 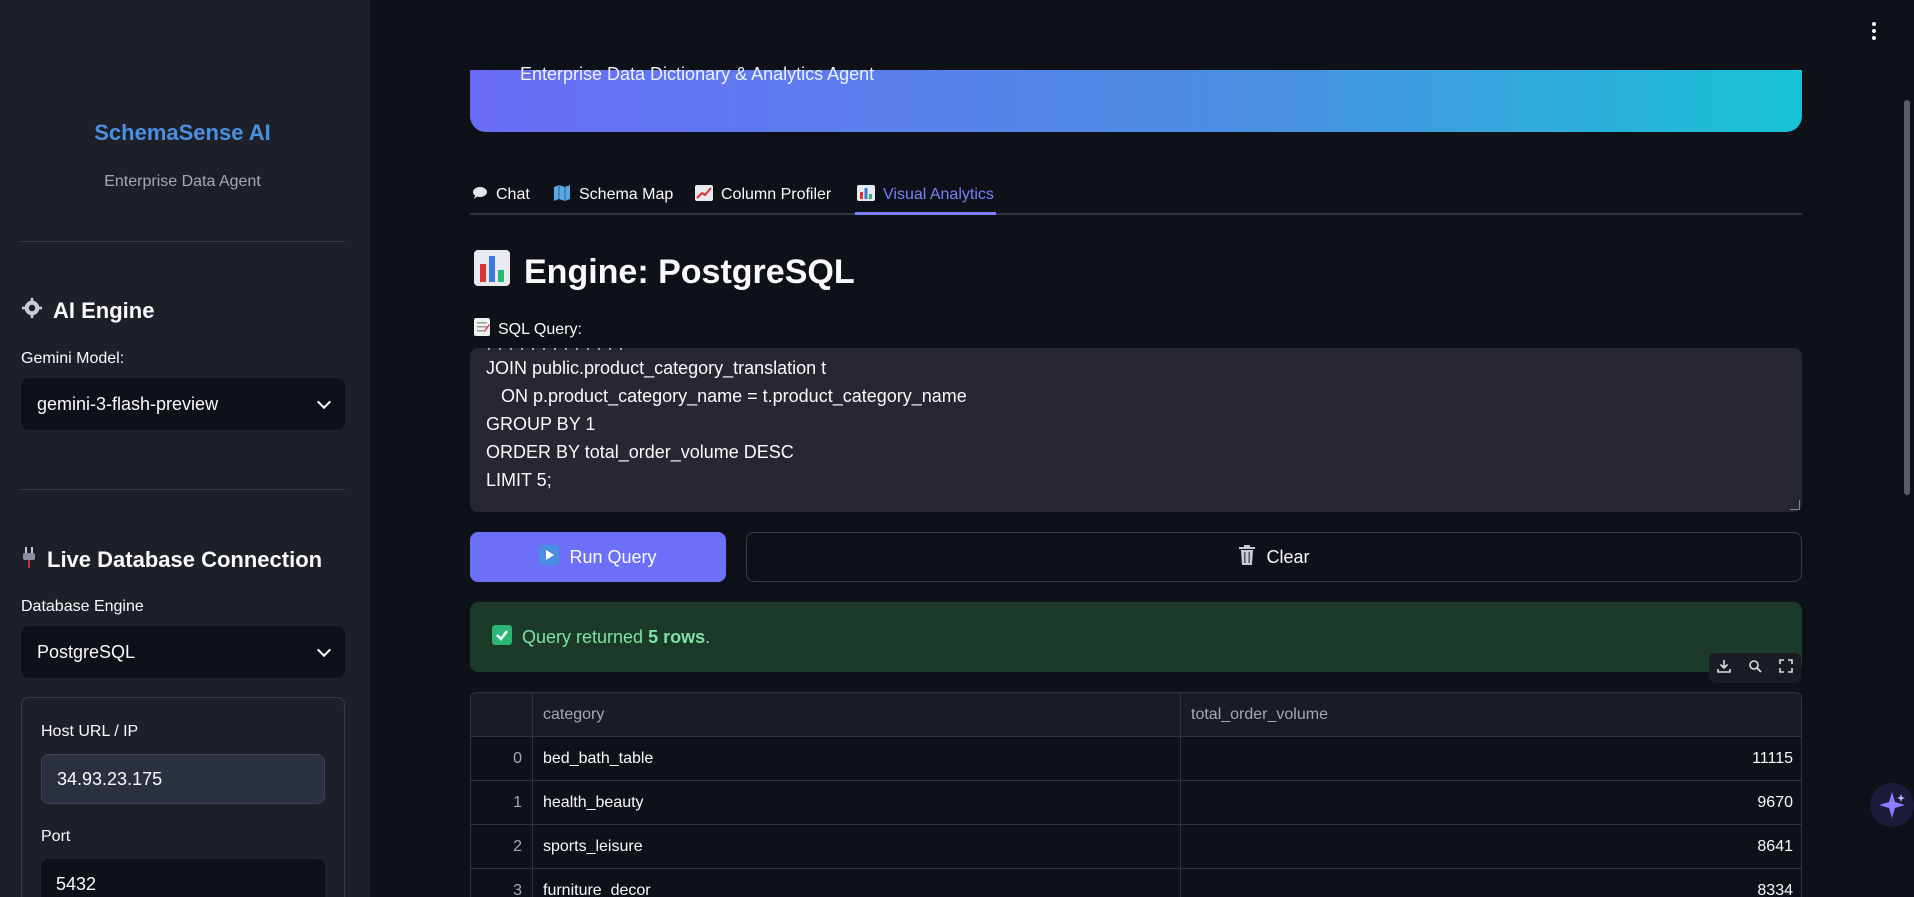 What do you see at coordinates (519, 480) in the screenshot?
I see `sql-line: LIMIT 5;` at bounding box center [519, 480].